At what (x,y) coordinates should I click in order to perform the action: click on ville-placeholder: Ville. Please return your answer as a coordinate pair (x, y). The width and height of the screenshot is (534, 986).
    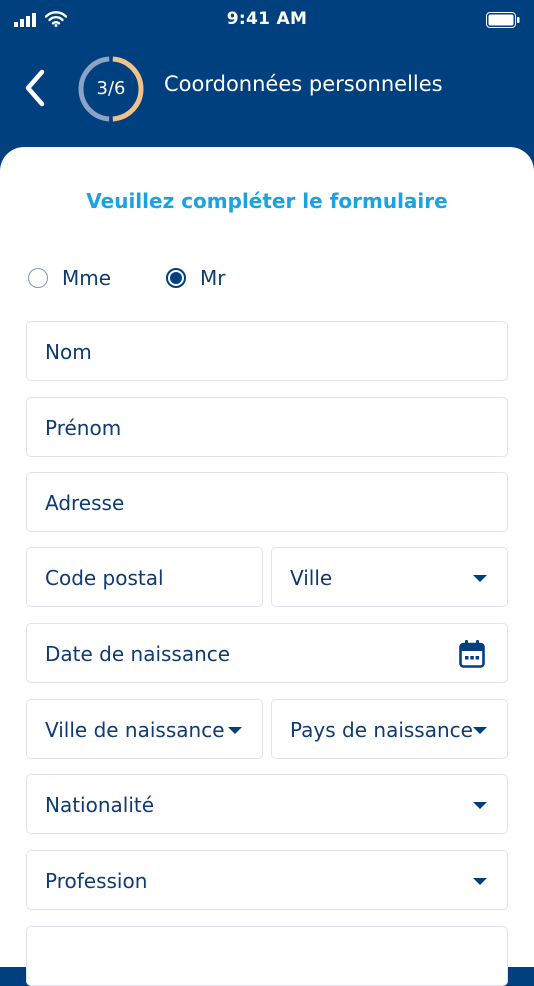
    Looking at the image, I should click on (311, 578).